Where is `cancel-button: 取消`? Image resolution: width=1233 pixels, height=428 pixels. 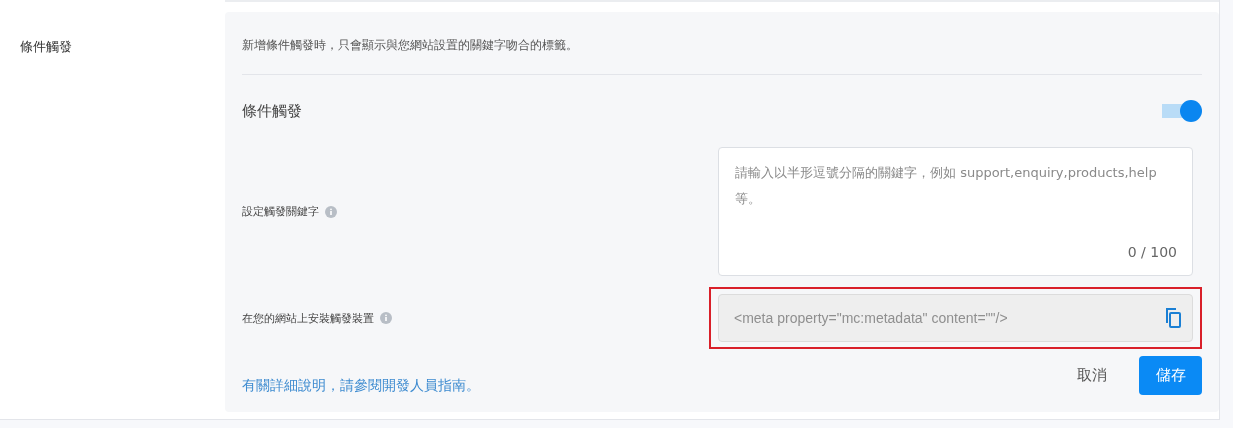 cancel-button: 取消 is located at coordinates (1092, 375).